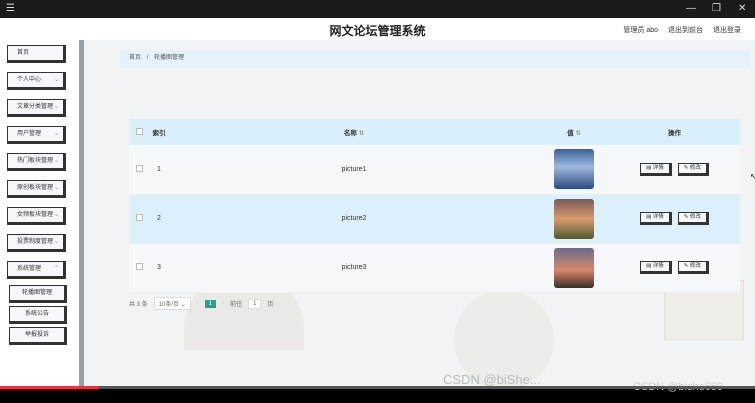 This screenshot has height=403, width=755. I want to click on sidebar-item-label: 文章分类管理, so click(35, 107).